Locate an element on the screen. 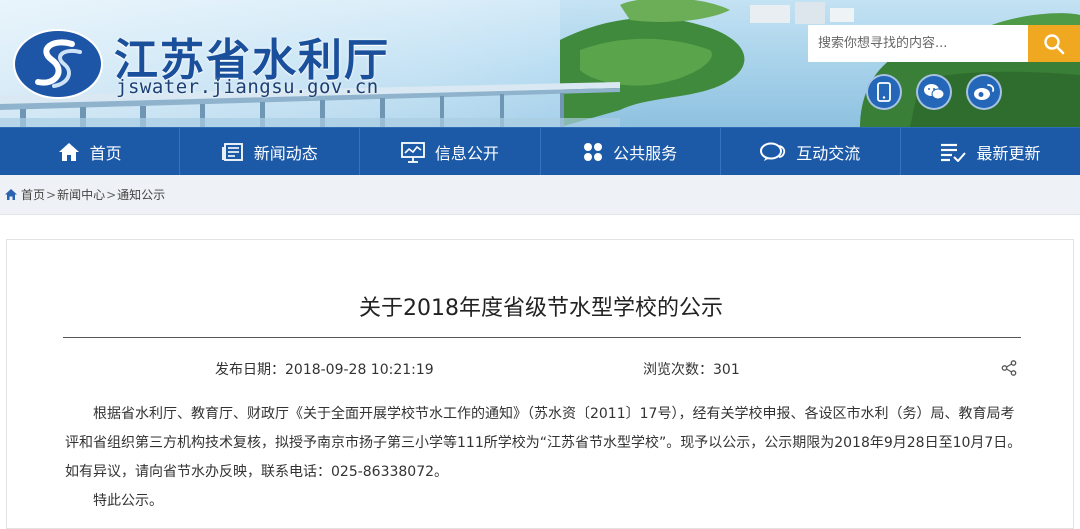  search-input is located at coordinates (918, 43).